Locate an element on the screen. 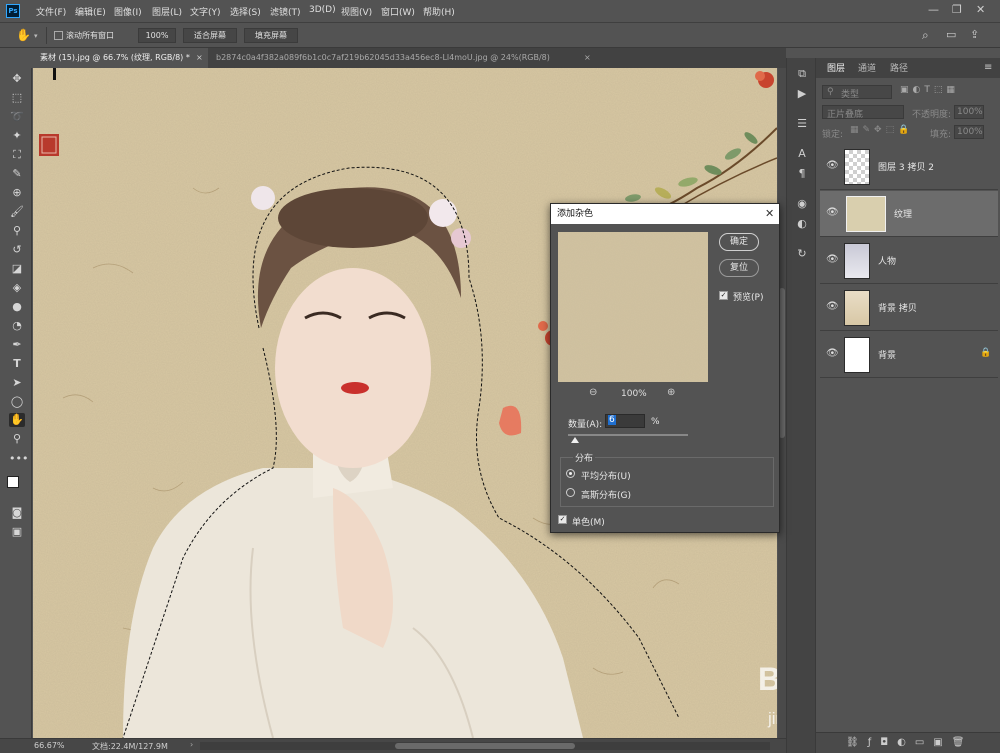 This screenshot has width=1000, height=753. filter-icons: ▣◐T⬚▦ is located at coordinates (946, 92).